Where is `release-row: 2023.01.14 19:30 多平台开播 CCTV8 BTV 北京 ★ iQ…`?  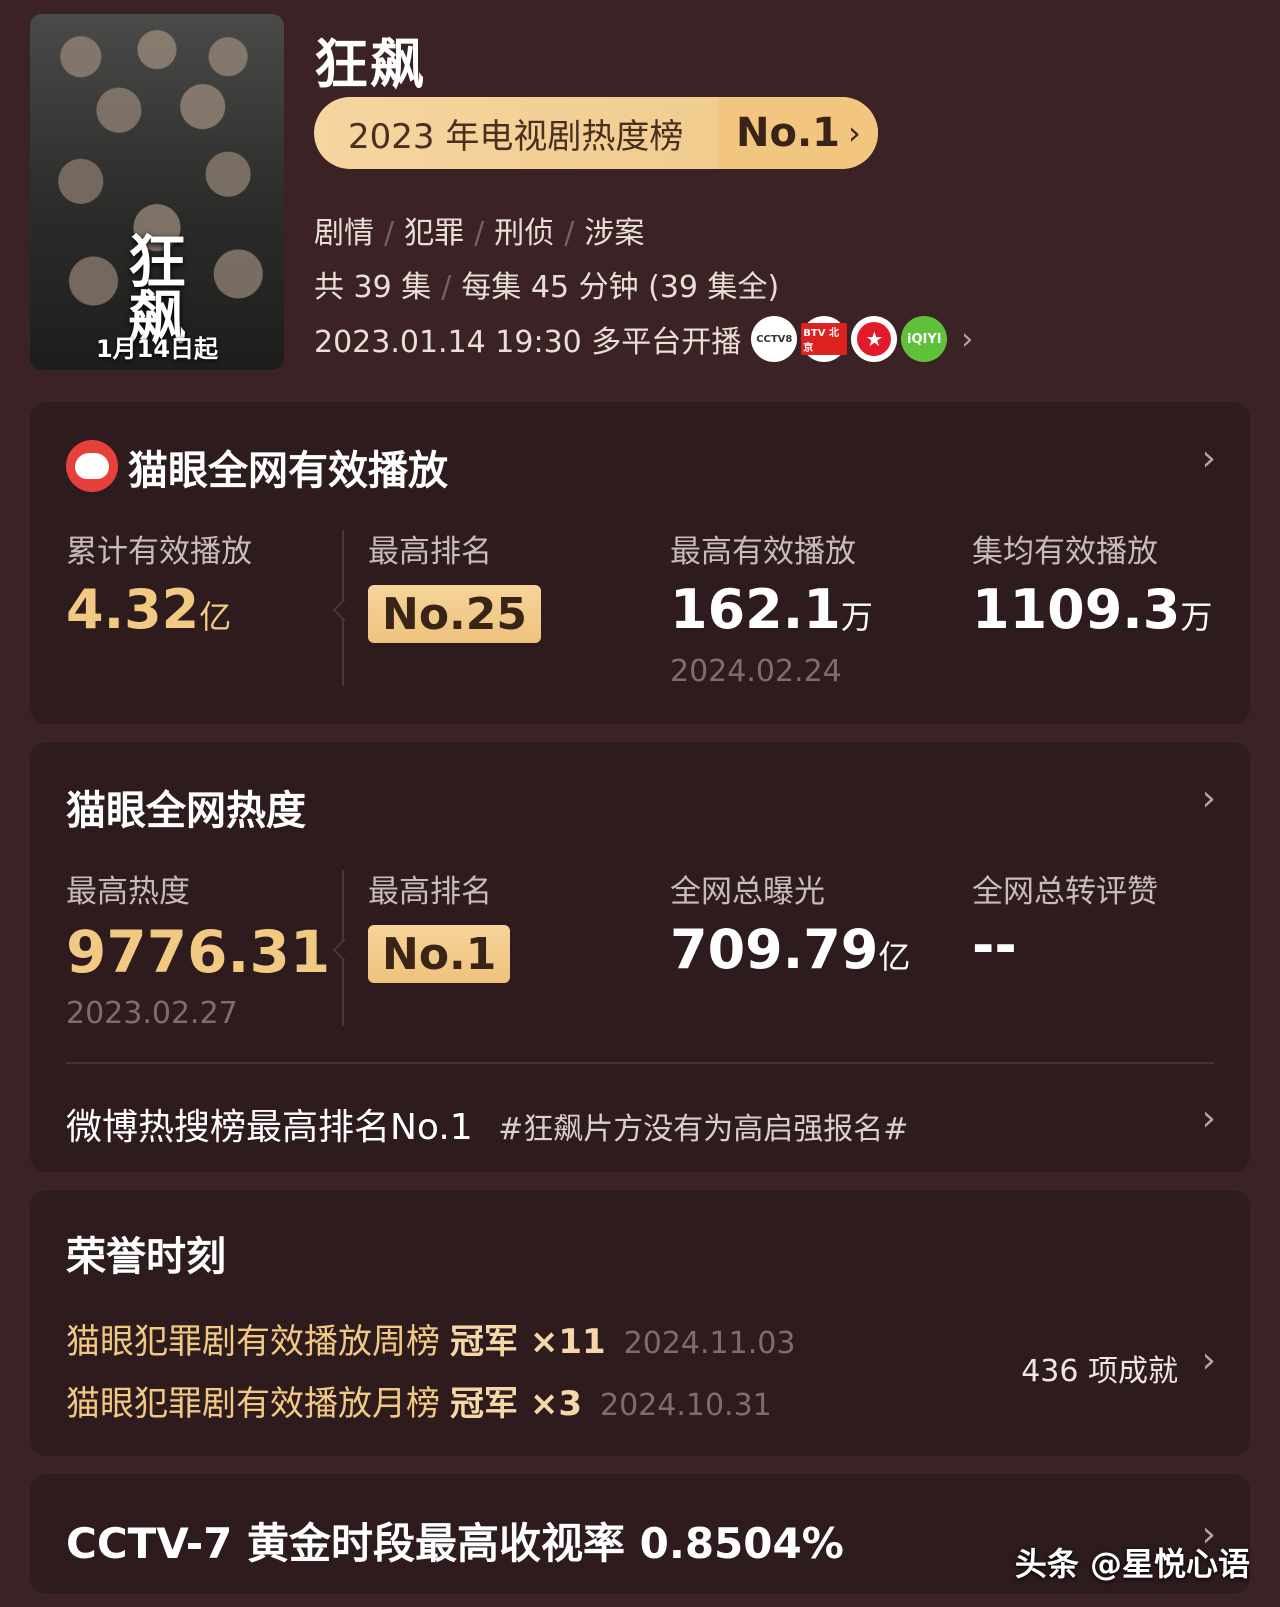 release-row: 2023.01.14 19:30 多平台开播 CCTV8 BTV 北京 ★ iQ… is located at coordinates (643, 339).